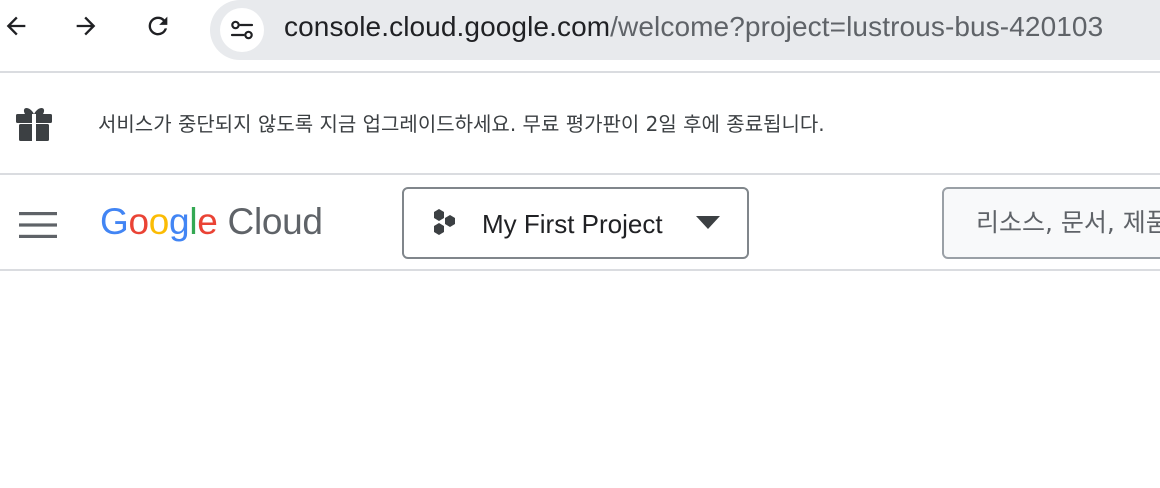  I want to click on forward-button, so click(86, 26).